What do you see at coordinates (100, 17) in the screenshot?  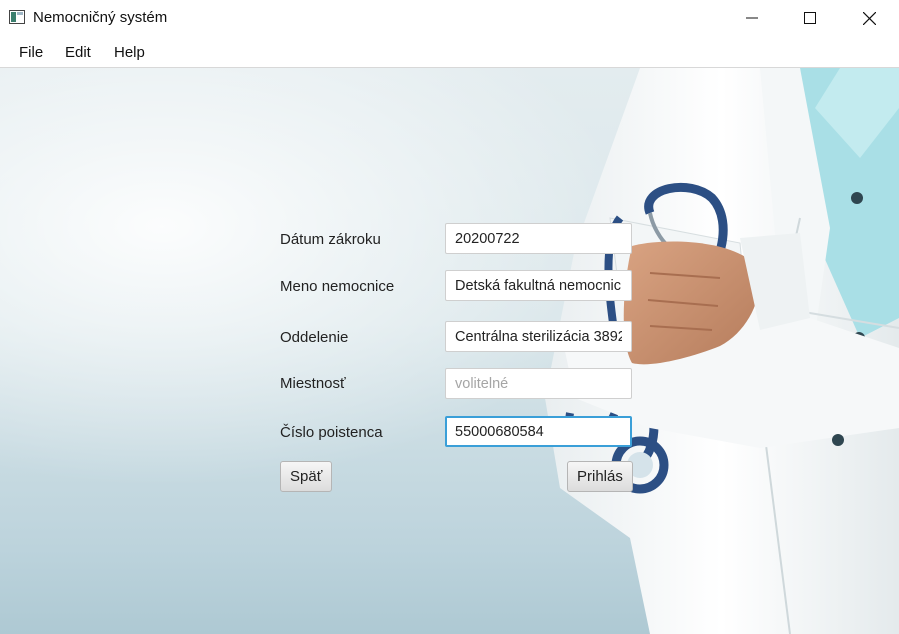 I see `window-title: Nemocničný systém` at bounding box center [100, 17].